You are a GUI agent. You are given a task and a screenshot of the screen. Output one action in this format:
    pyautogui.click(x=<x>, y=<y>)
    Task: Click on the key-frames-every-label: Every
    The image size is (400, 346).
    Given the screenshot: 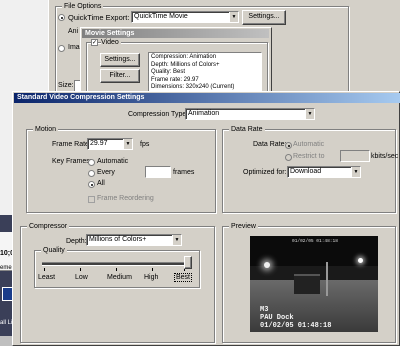 What is the action you would take?
    pyautogui.click(x=106, y=172)
    